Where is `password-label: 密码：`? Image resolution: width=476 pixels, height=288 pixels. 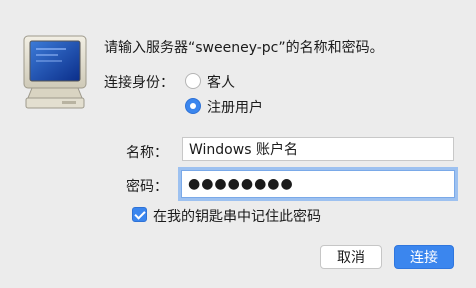 password-label: 密码： is located at coordinates (147, 187).